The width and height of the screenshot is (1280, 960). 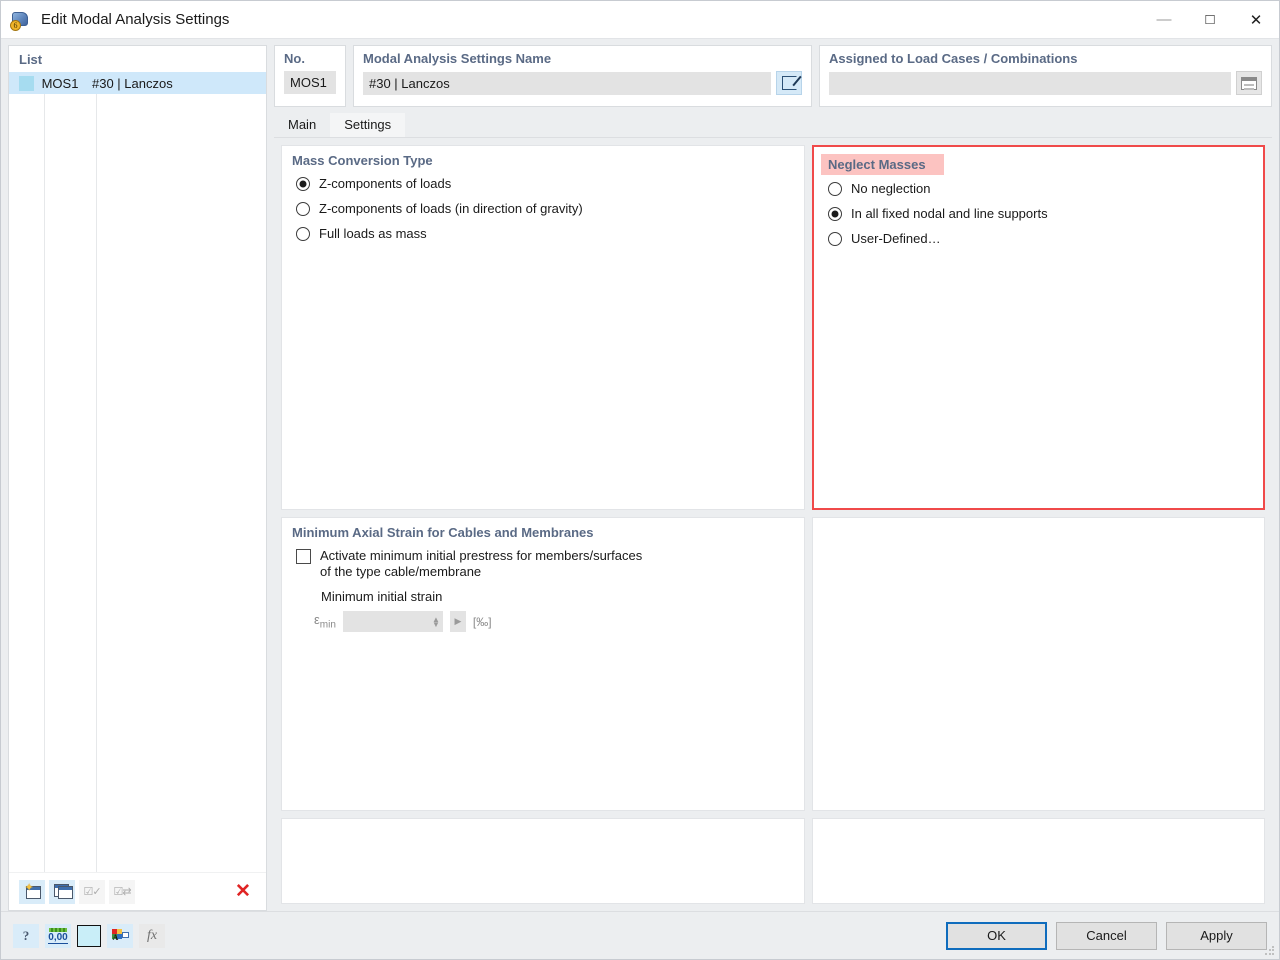 I want to click on assigned-input, so click(x=1030, y=83).